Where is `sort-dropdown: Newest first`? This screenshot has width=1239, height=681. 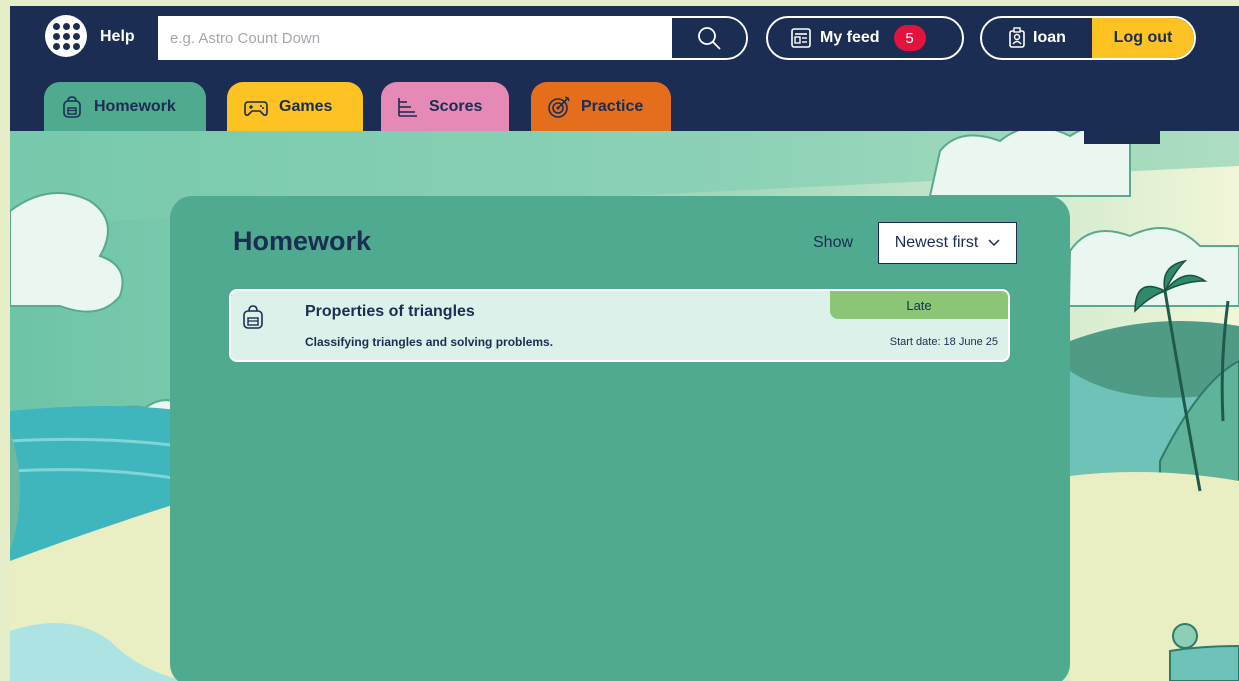 sort-dropdown: Newest first is located at coordinates (947, 243).